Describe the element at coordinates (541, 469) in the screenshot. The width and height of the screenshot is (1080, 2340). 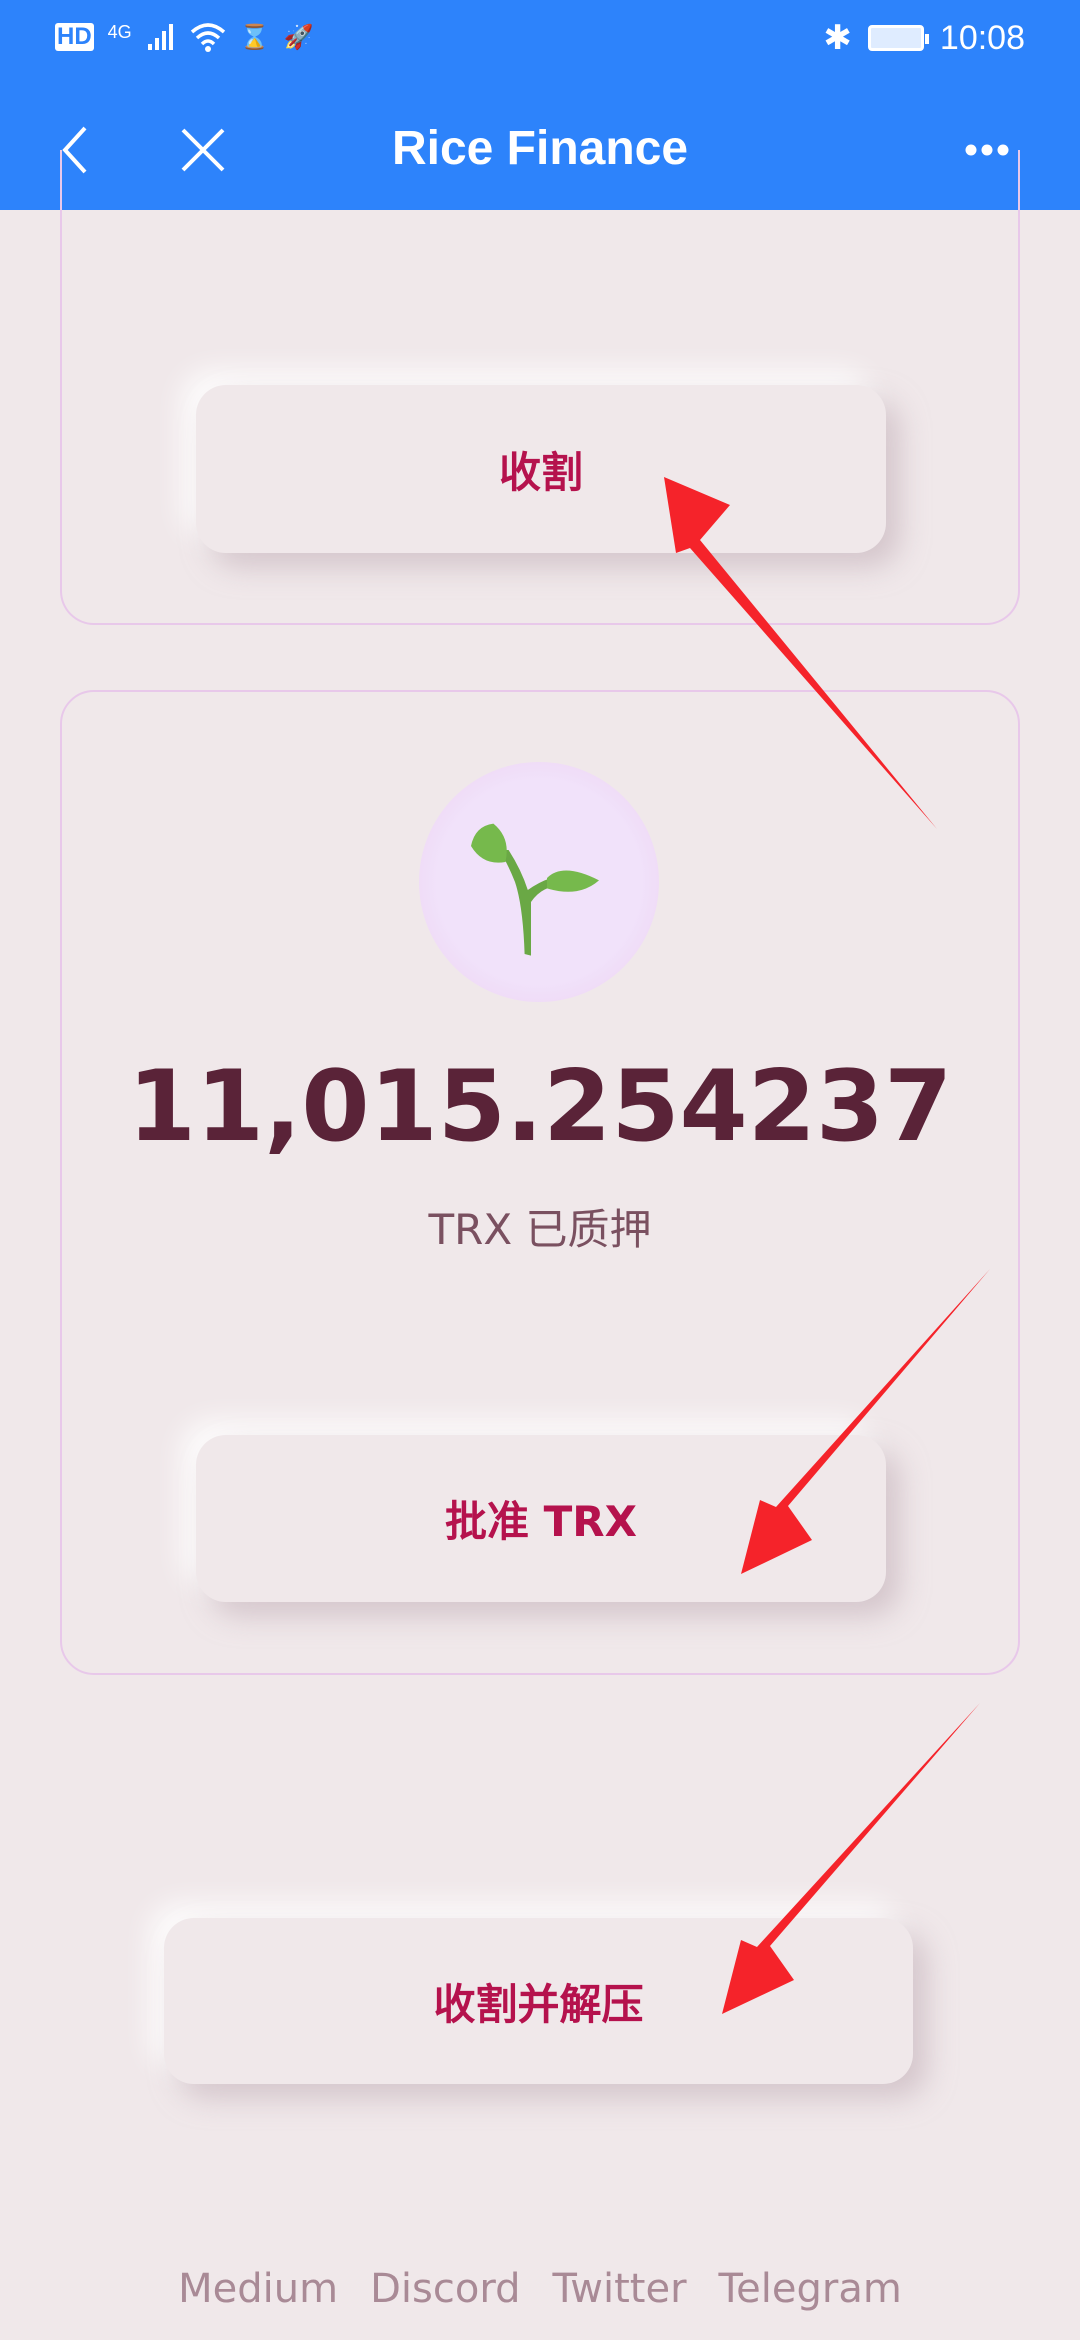
I see `harvest-button: 收割` at that location.